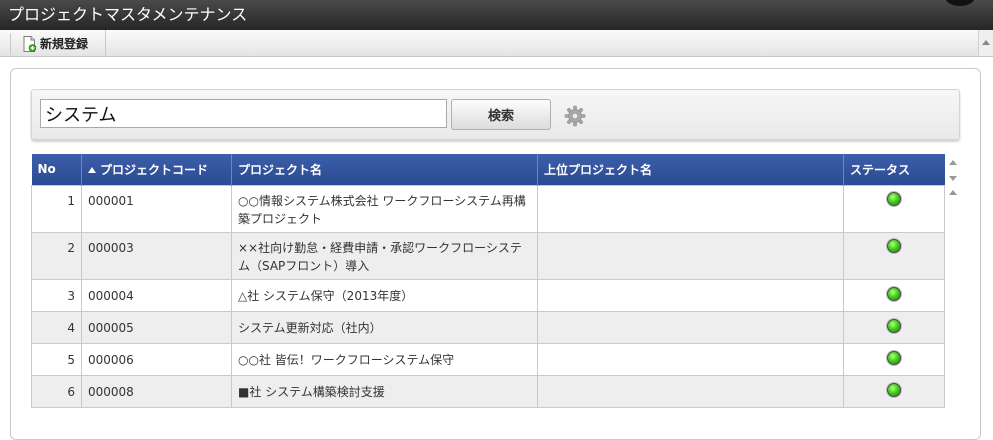  I want to click on row-number: 4, so click(56, 327).